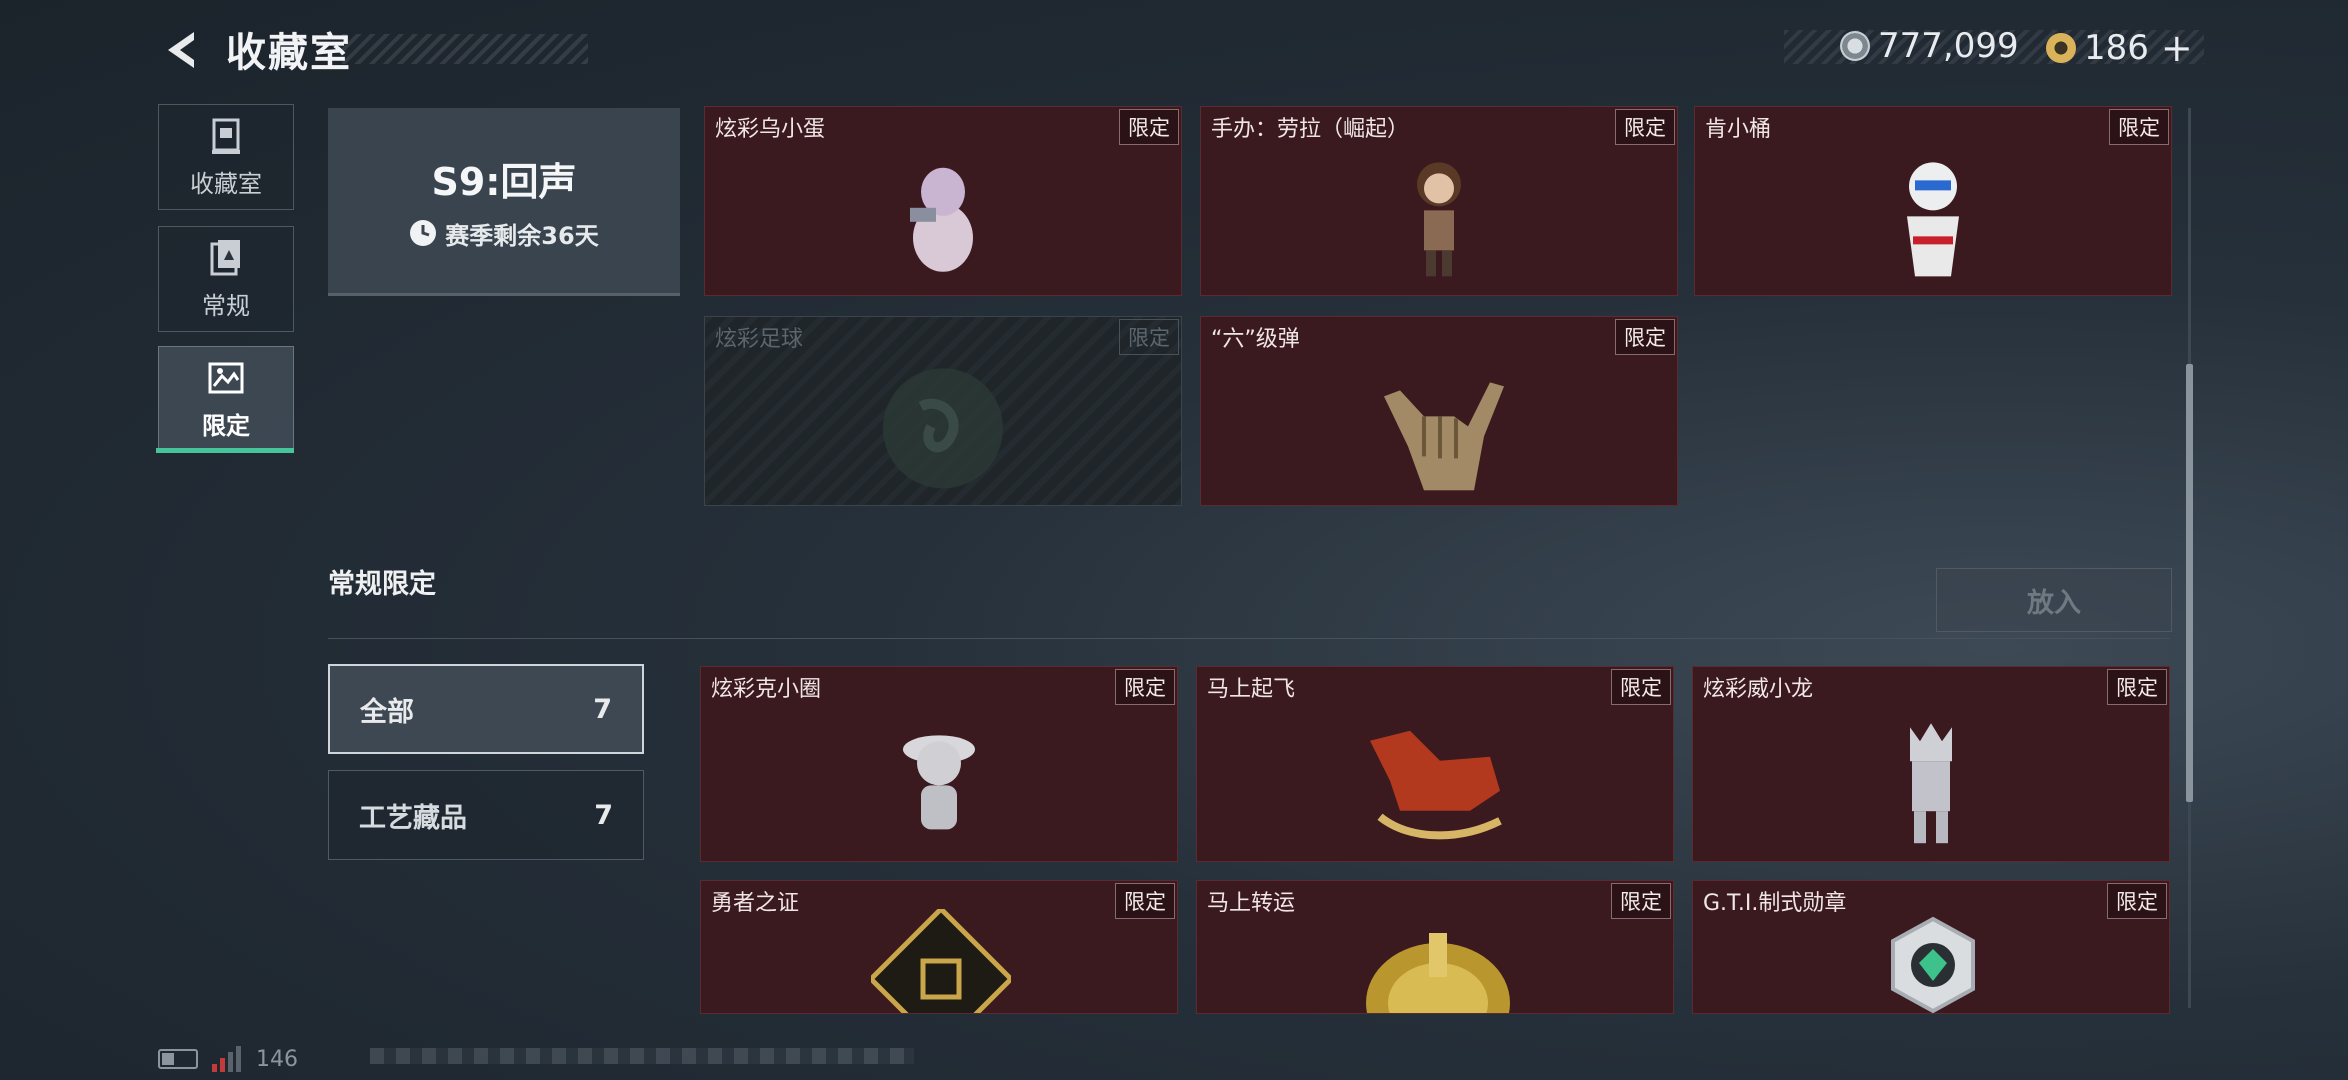 The width and height of the screenshot is (2348, 1080). Describe the element at coordinates (382, 584) in the screenshot. I see `section-title: 常规限定` at that location.